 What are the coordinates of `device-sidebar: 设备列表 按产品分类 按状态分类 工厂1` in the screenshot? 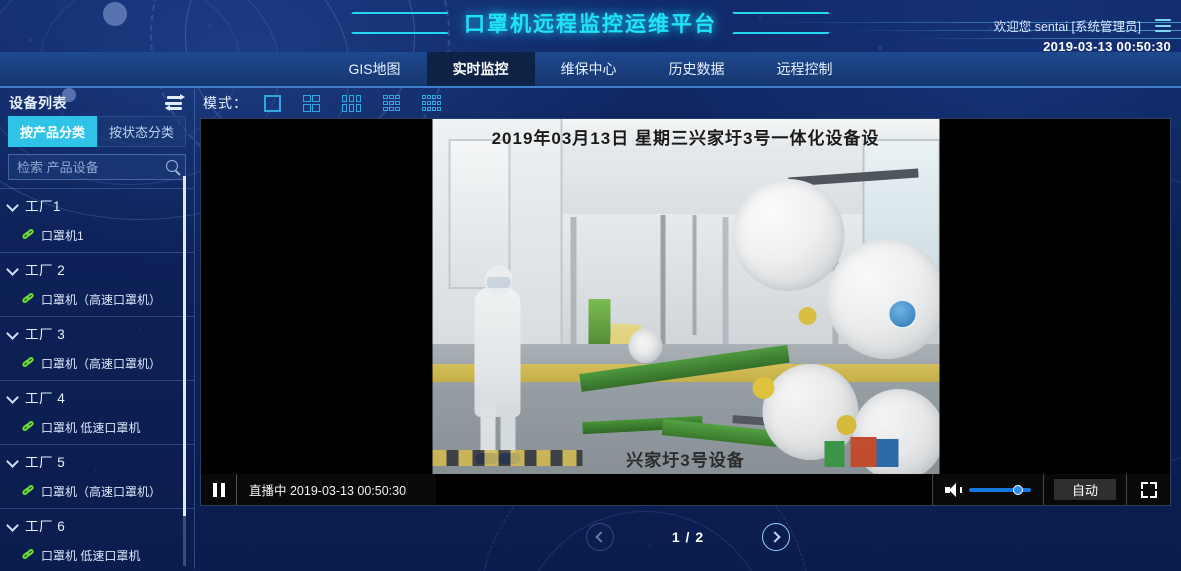 It's located at (97, 328).